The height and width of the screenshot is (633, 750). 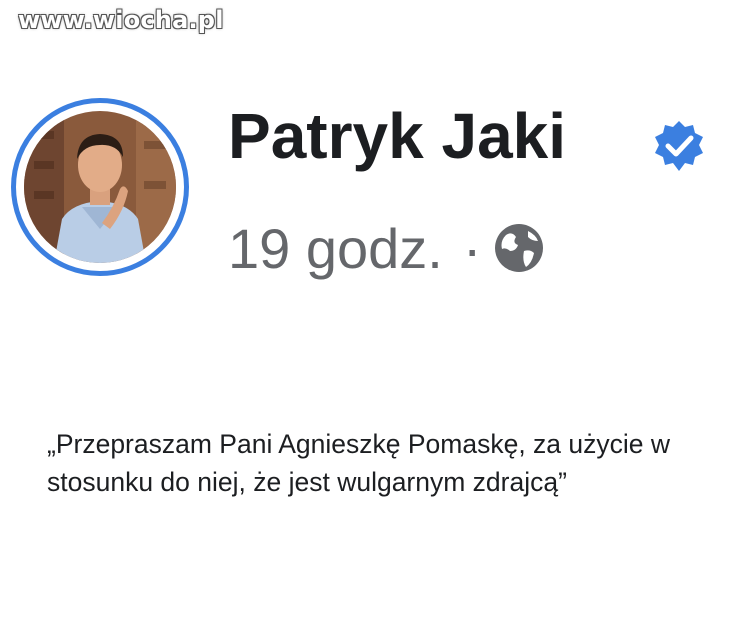 I want to click on watermark-logo: www.wiocha.pl, so click(x=121, y=20).